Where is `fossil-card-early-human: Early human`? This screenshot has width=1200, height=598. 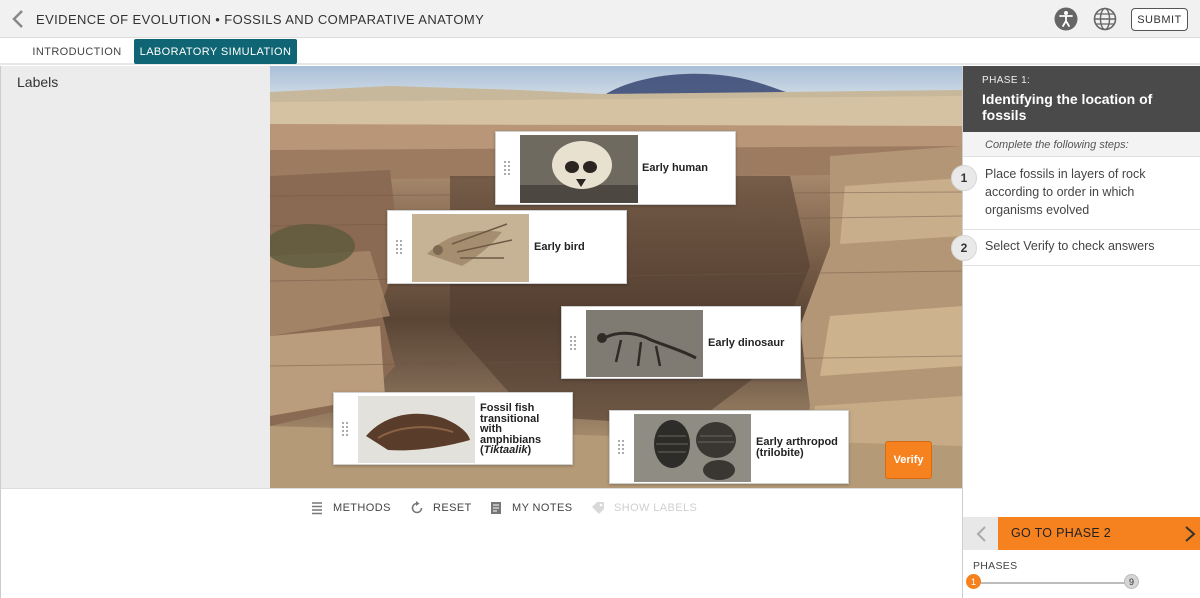
fossil-card-early-human: Early human is located at coordinates (615, 168).